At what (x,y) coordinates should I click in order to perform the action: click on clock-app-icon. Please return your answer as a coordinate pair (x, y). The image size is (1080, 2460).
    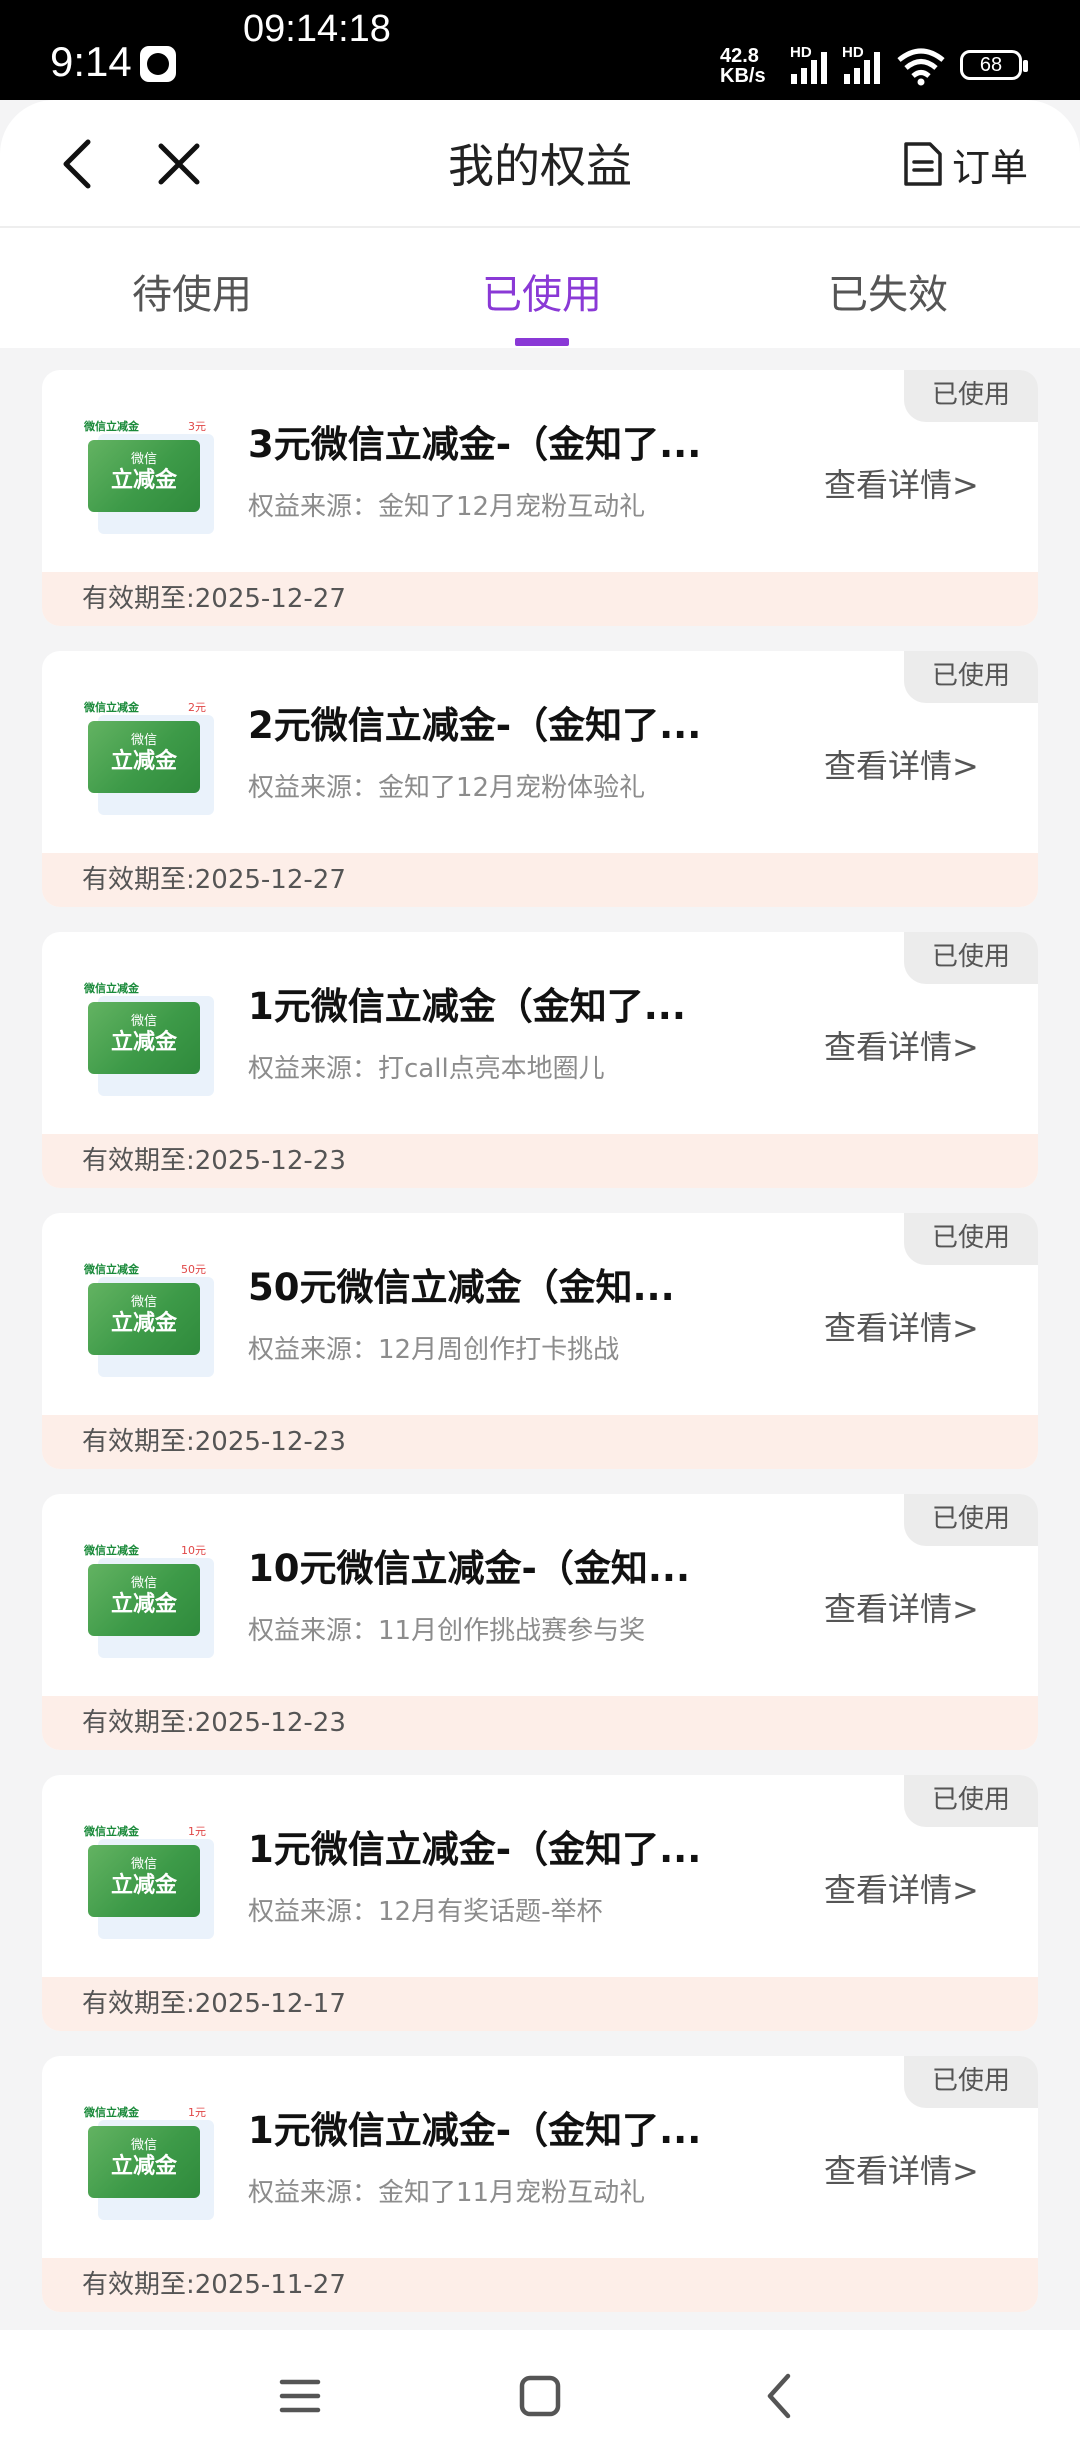
    Looking at the image, I should click on (158, 64).